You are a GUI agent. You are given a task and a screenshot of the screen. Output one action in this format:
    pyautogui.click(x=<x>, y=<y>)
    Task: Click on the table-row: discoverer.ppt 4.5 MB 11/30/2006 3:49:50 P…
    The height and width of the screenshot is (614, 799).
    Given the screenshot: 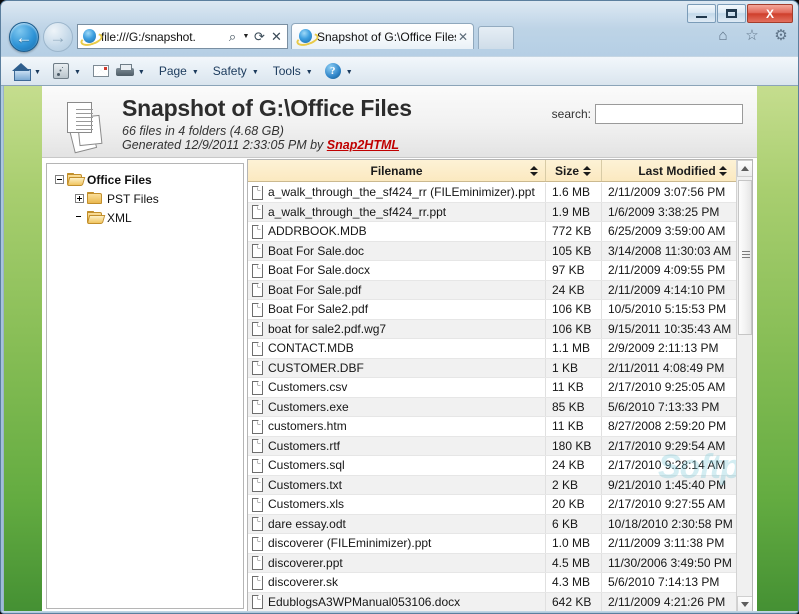 What is the action you would take?
    pyautogui.click(x=493, y=563)
    